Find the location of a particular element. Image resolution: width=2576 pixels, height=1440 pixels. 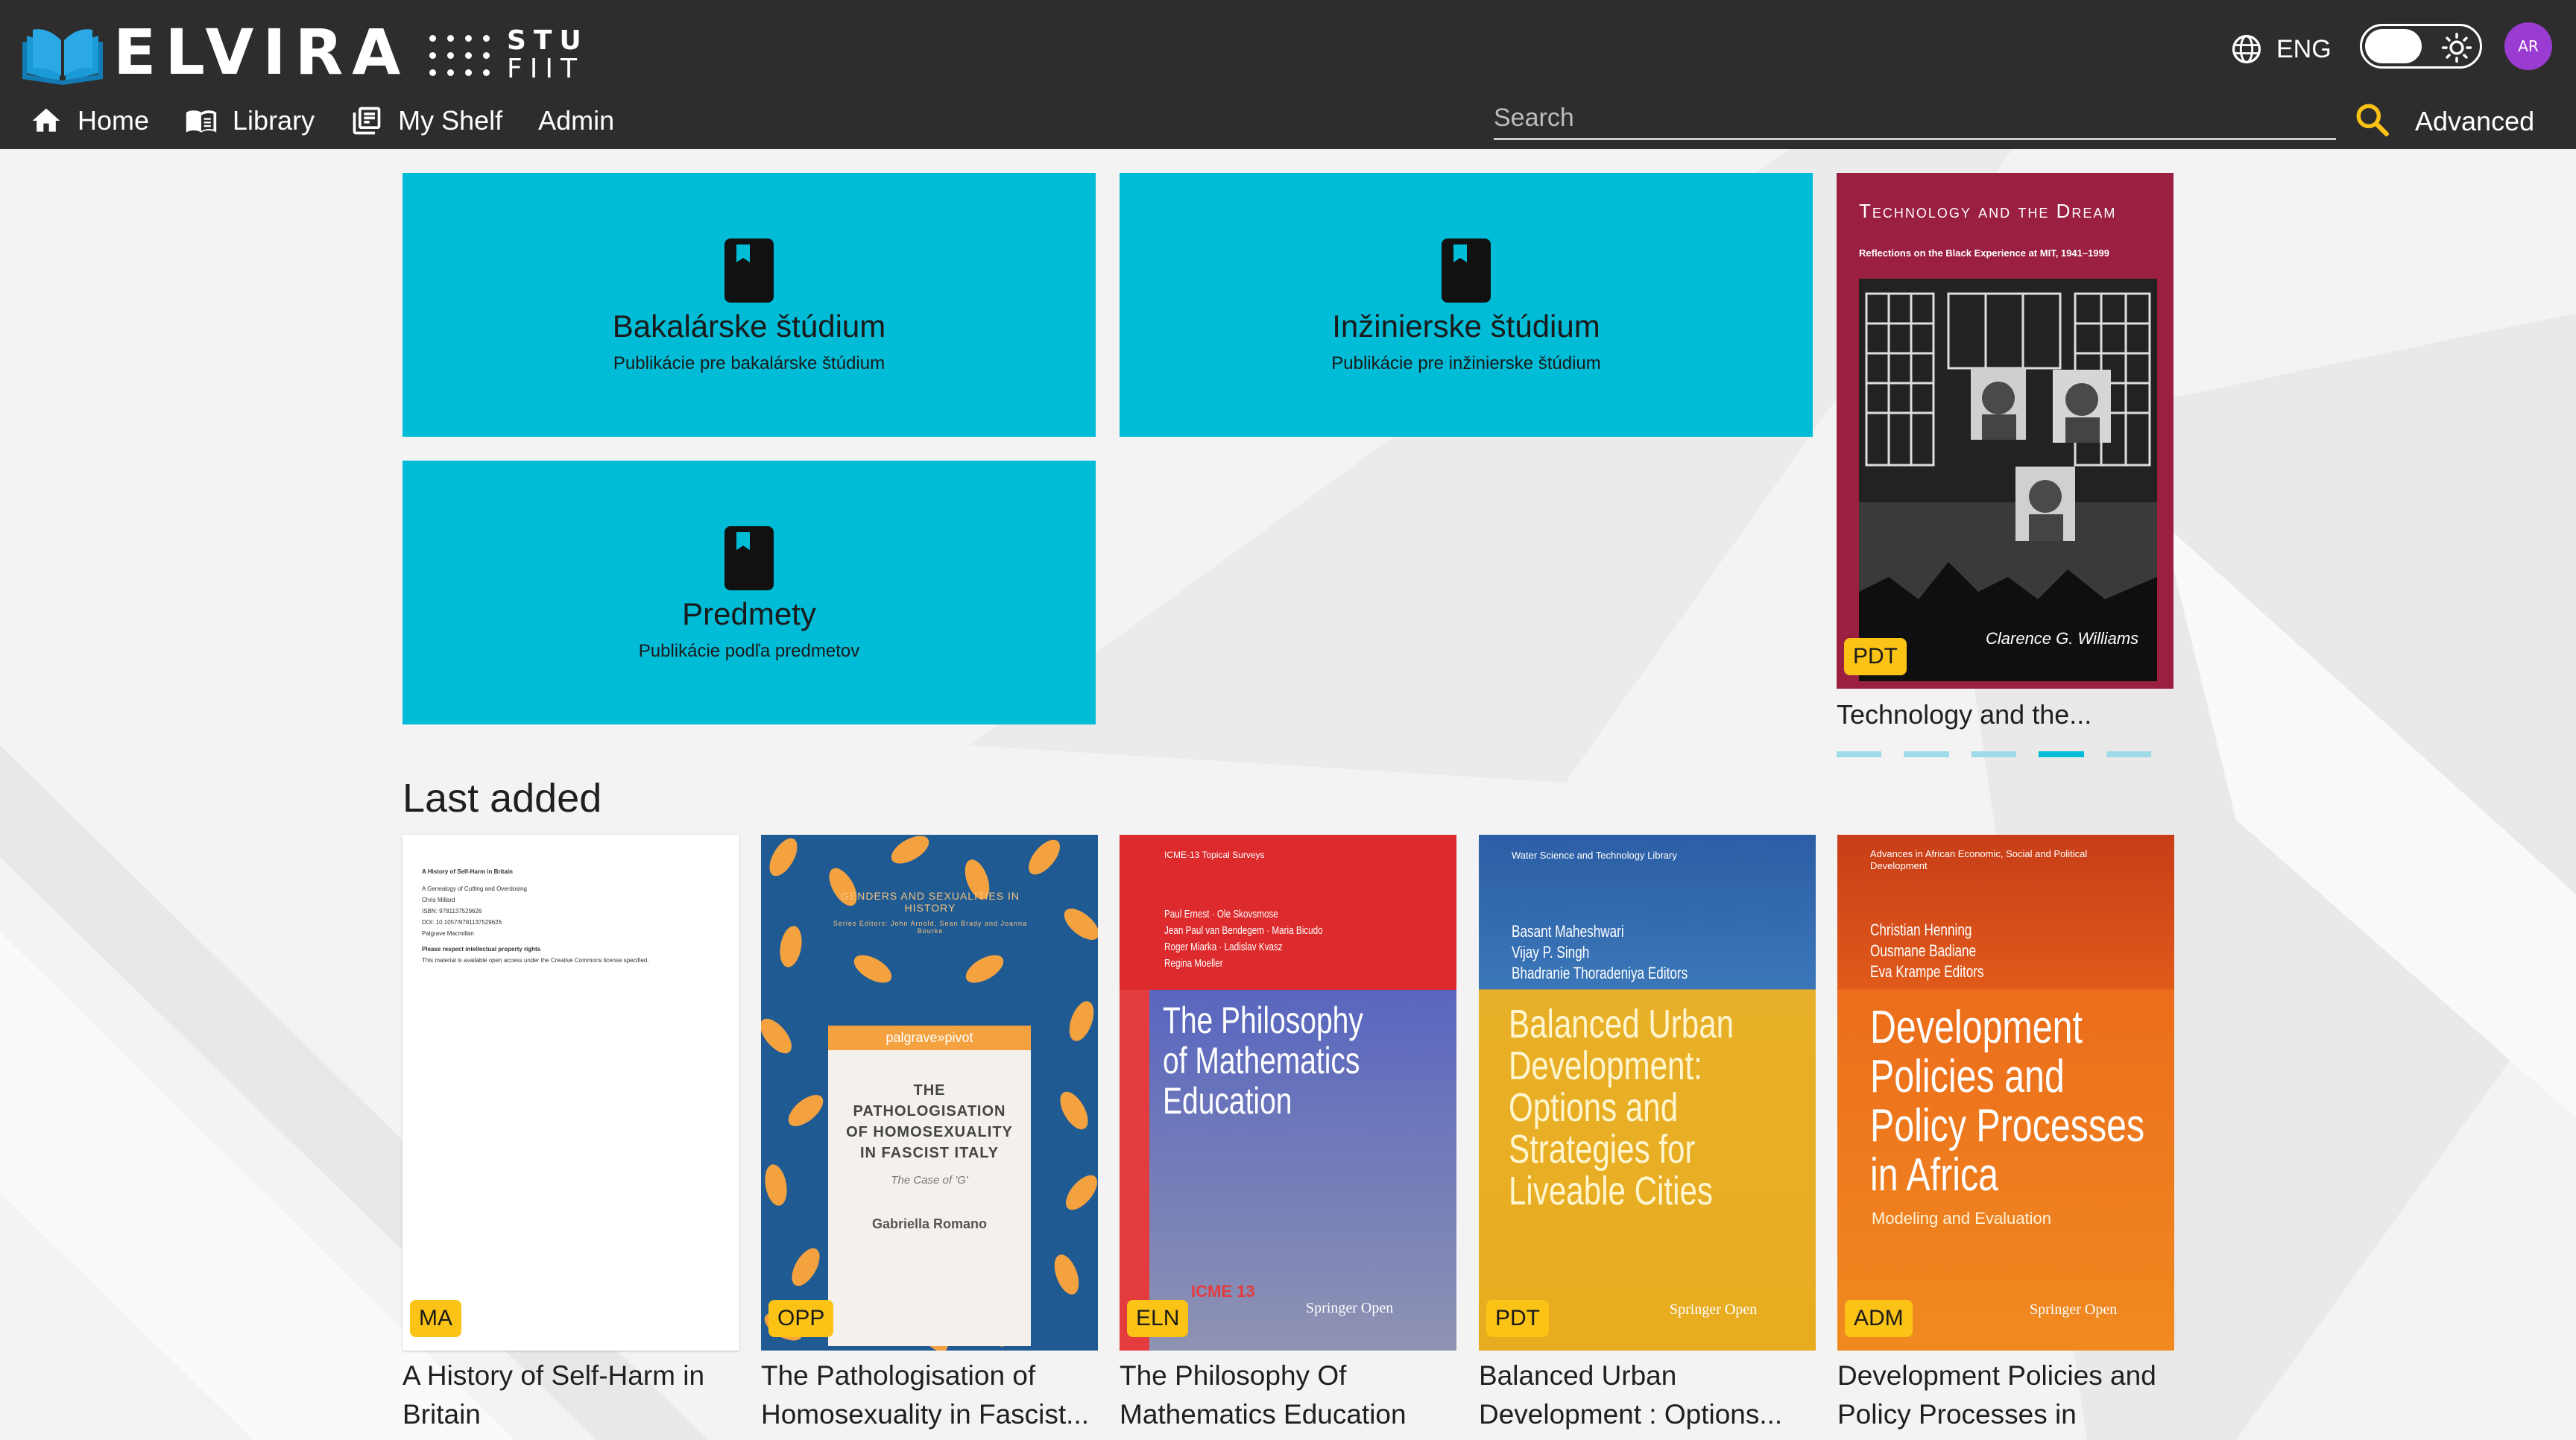

cover-title: Balanced Urban is located at coordinates (1621, 1024).